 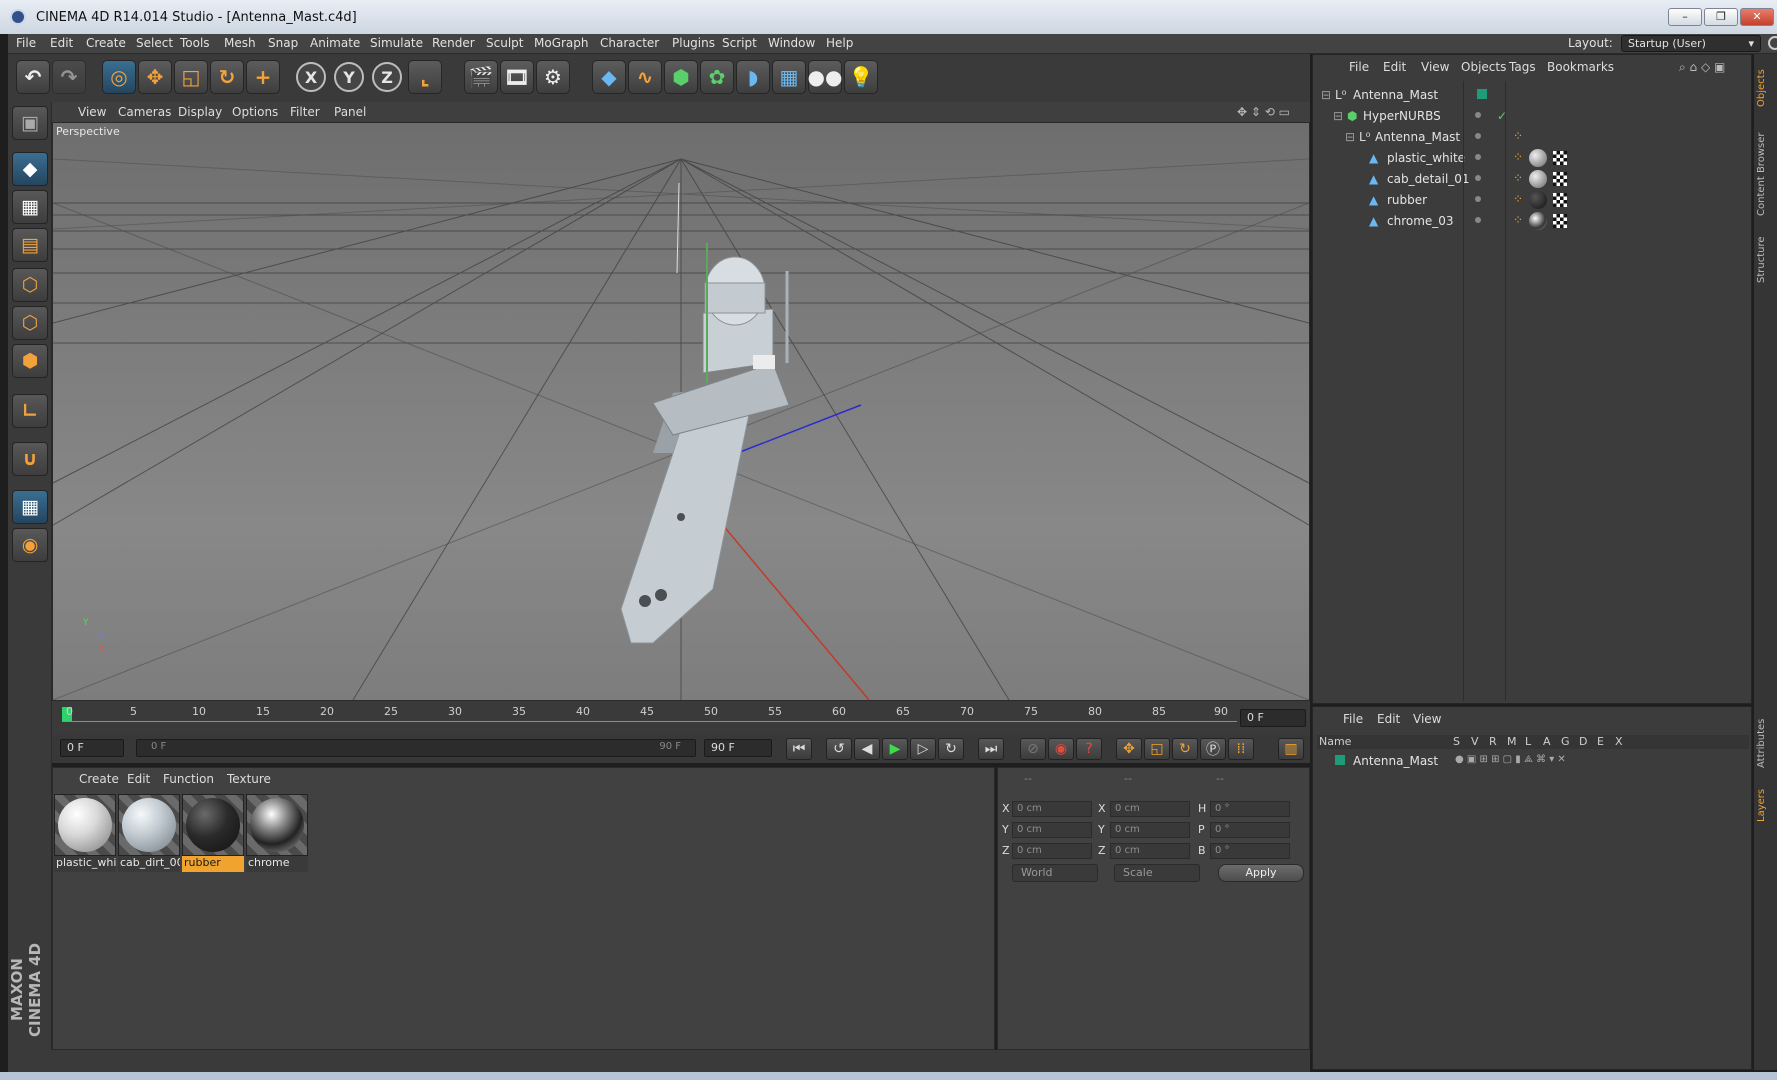 What do you see at coordinates (1388, 719) in the screenshot?
I see `layer-menu-edit: Edit` at bounding box center [1388, 719].